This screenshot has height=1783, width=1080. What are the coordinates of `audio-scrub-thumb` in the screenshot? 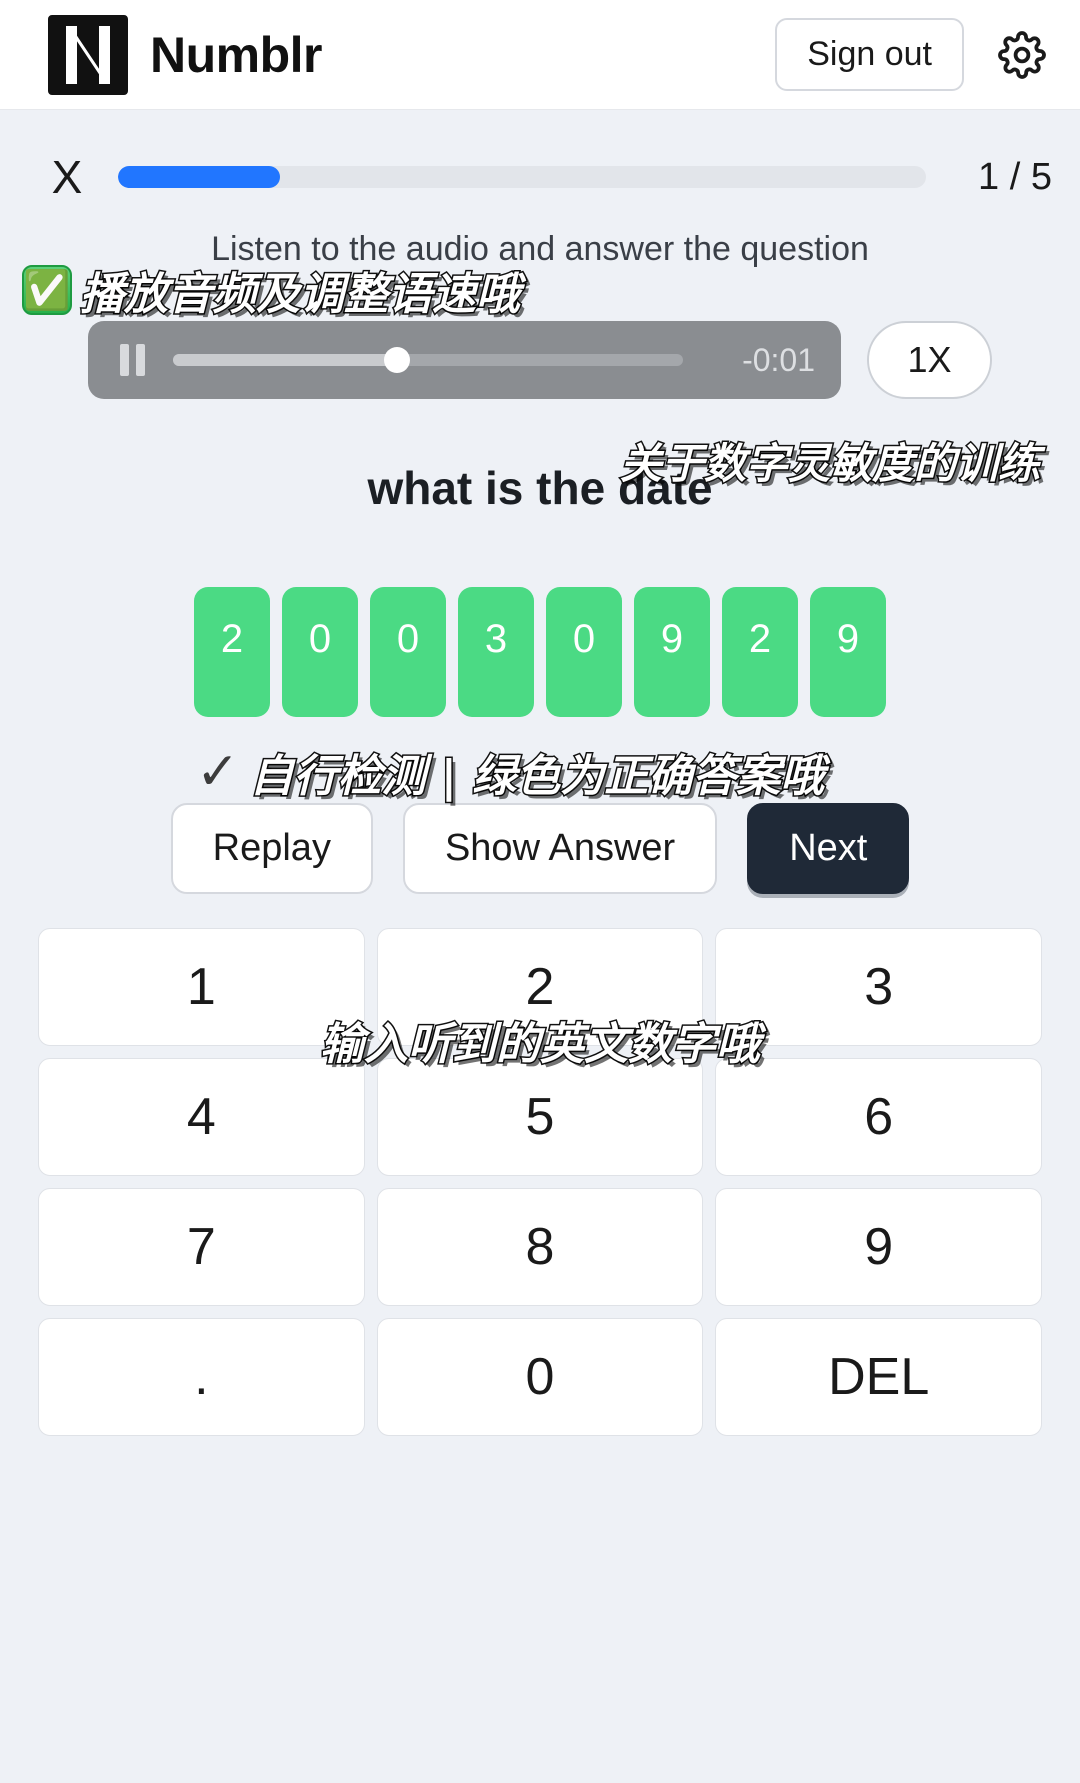 It's located at (397, 360).